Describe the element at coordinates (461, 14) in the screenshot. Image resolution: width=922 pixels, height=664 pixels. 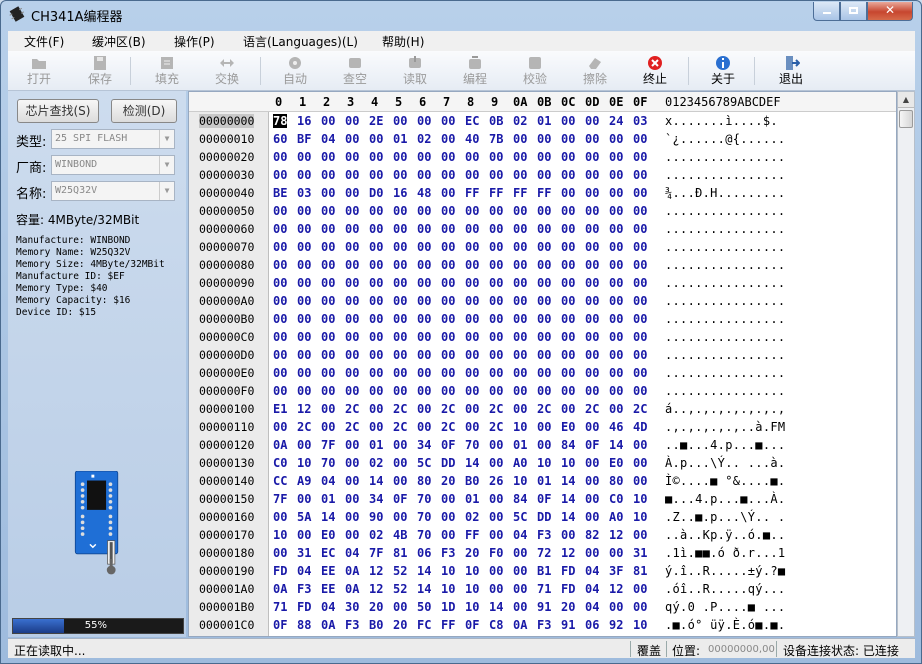
I see `title-bar: CH341A编程器 ✕` at that location.